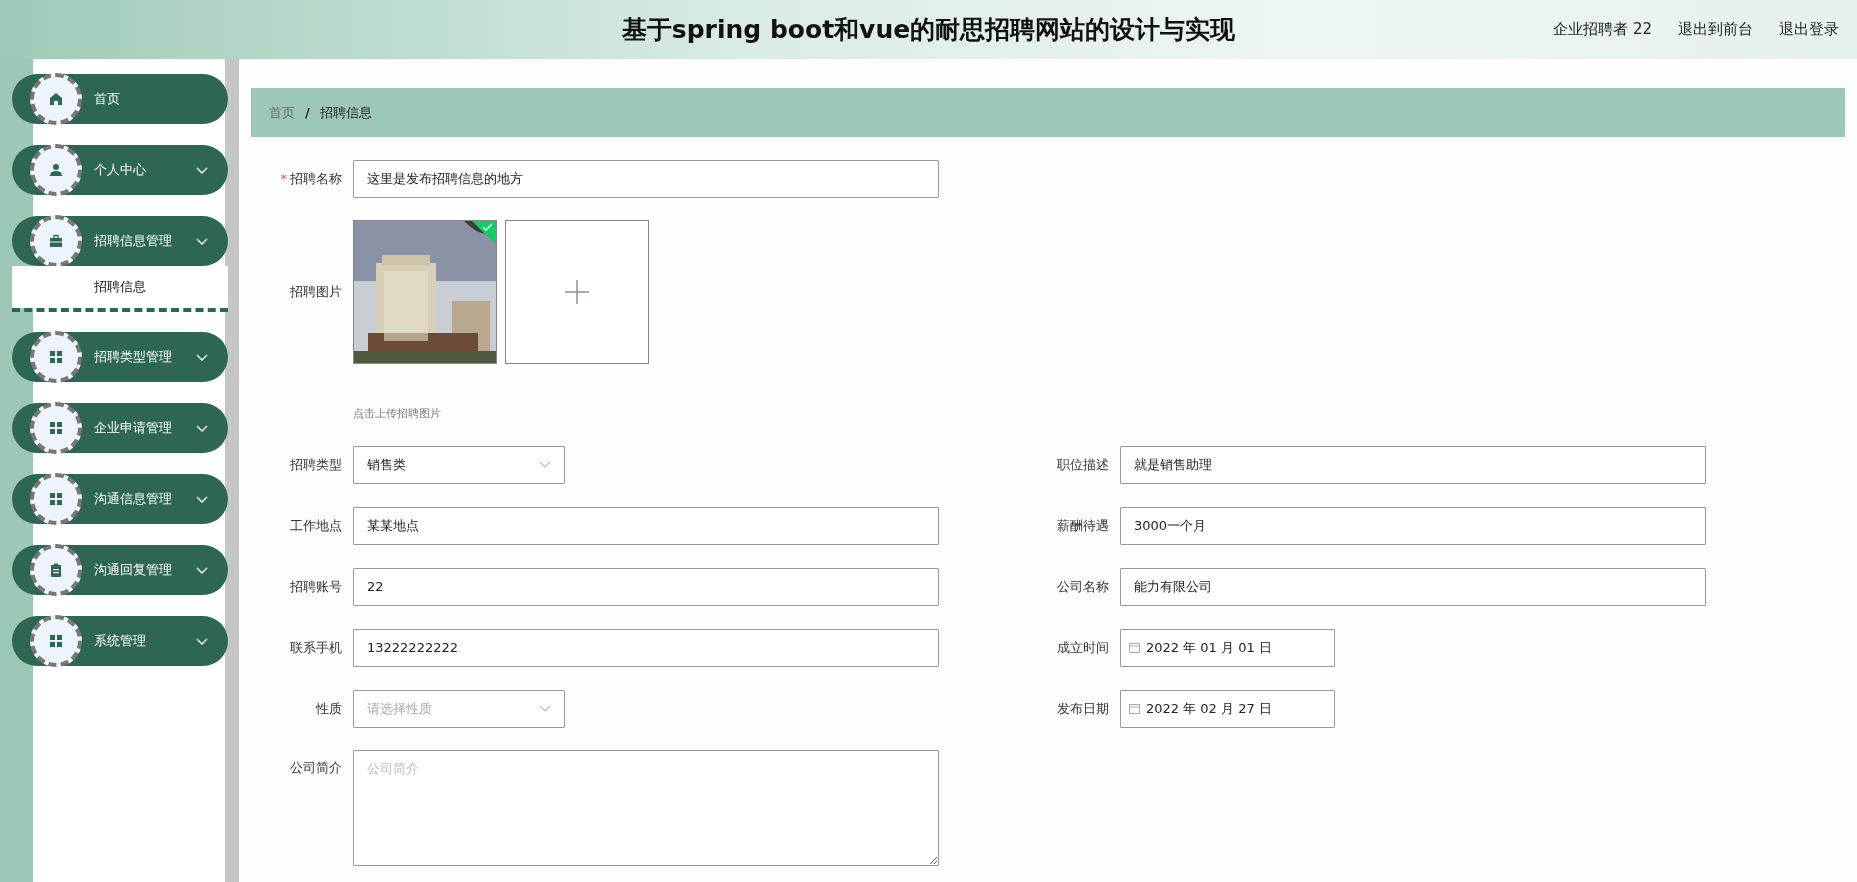 The image size is (1857, 882). I want to click on upload-button, so click(577, 292).